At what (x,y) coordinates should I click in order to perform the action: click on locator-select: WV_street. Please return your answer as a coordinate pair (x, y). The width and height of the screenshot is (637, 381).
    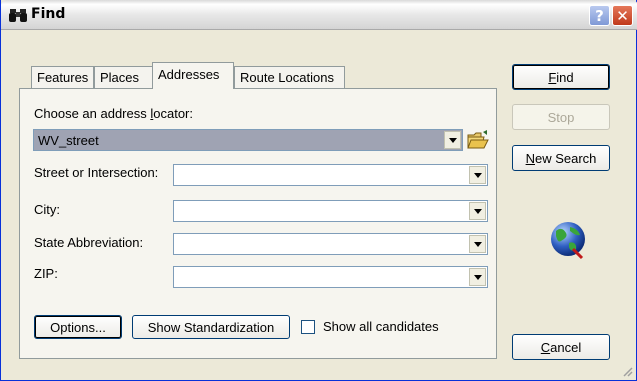
    Looking at the image, I should click on (248, 140).